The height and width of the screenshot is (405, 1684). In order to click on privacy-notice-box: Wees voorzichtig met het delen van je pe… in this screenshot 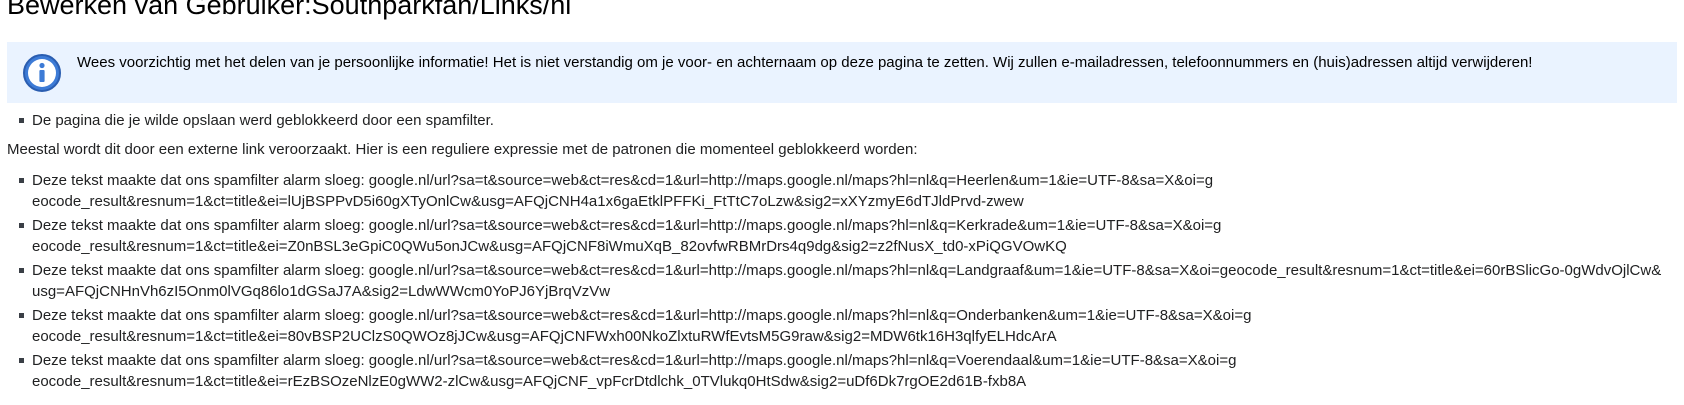, I will do `click(842, 72)`.